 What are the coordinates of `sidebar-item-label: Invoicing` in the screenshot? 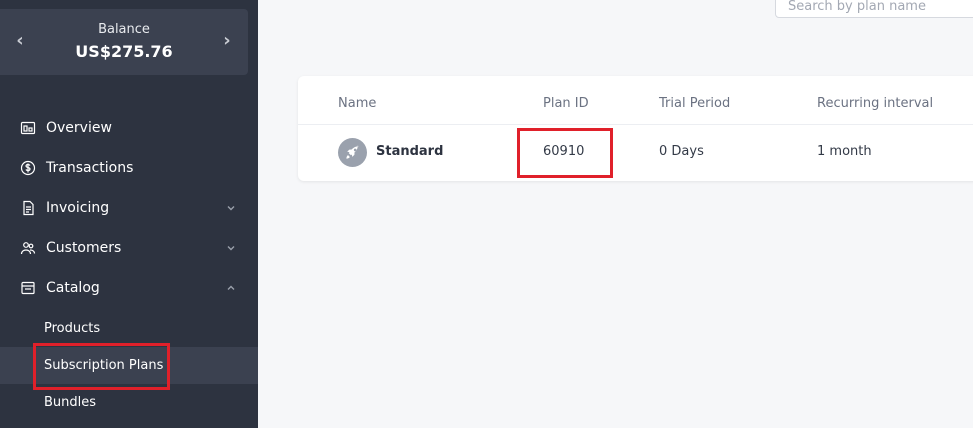 It's located at (78, 208).